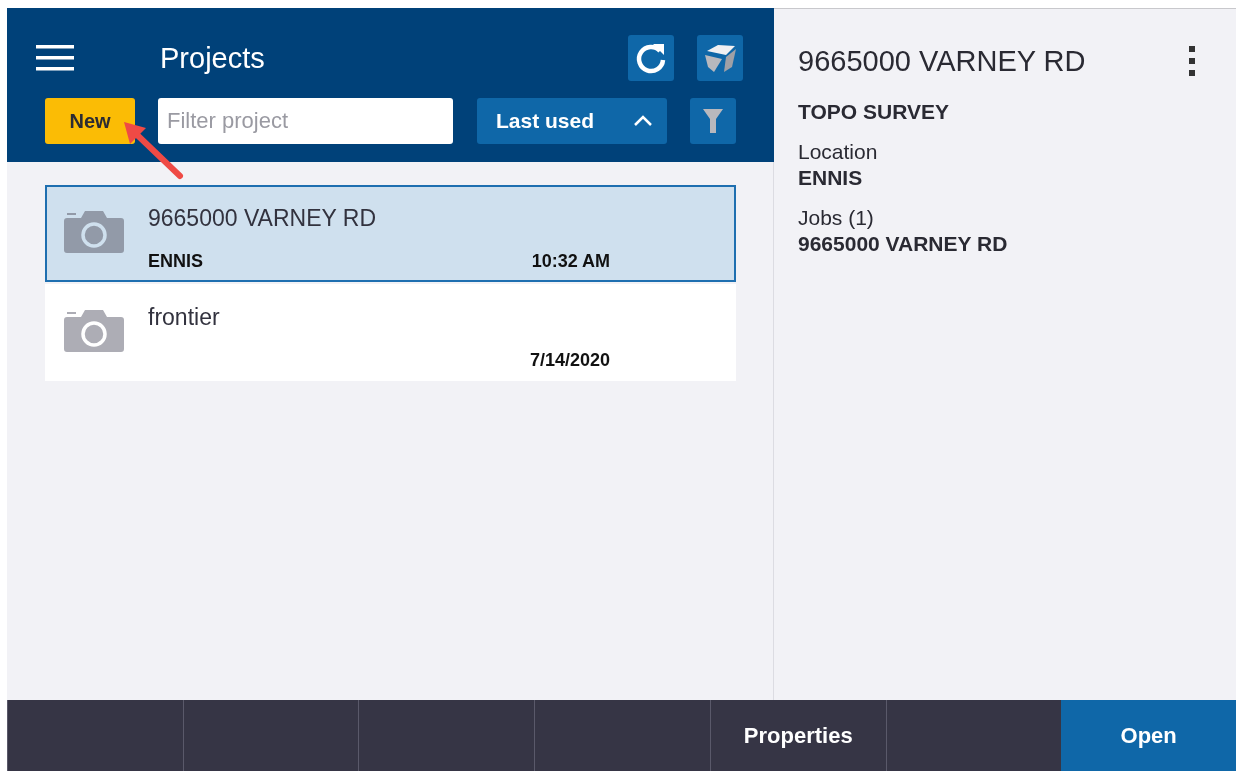  I want to click on logo-button, so click(720, 58).